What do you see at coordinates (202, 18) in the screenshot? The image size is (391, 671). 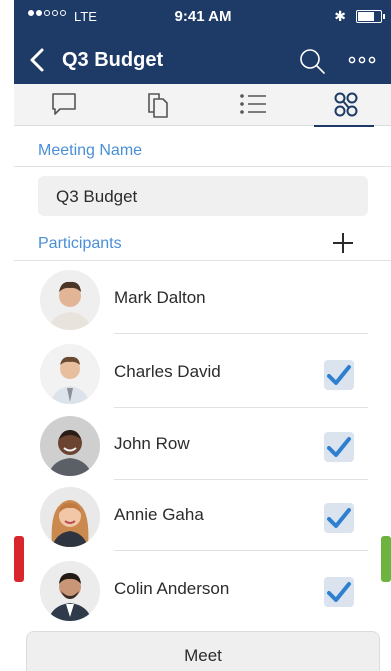 I see `status-bar: LTE 9:41 AM ✱` at bounding box center [202, 18].